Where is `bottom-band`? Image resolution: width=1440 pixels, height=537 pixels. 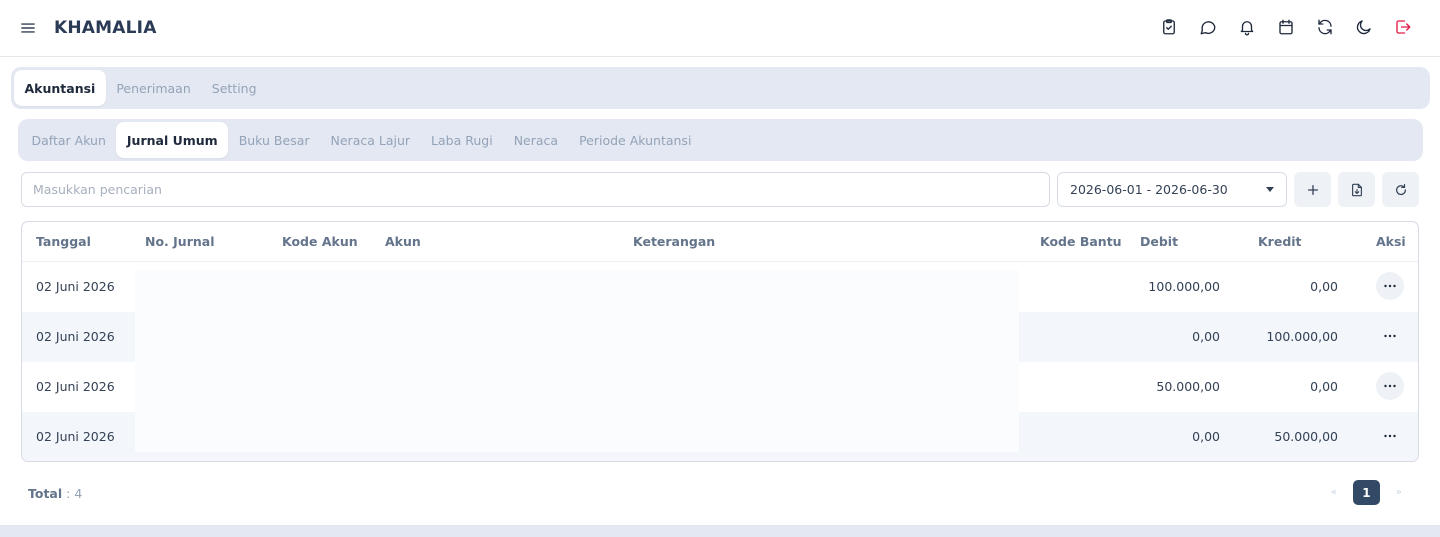
bottom-band is located at coordinates (720, 531).